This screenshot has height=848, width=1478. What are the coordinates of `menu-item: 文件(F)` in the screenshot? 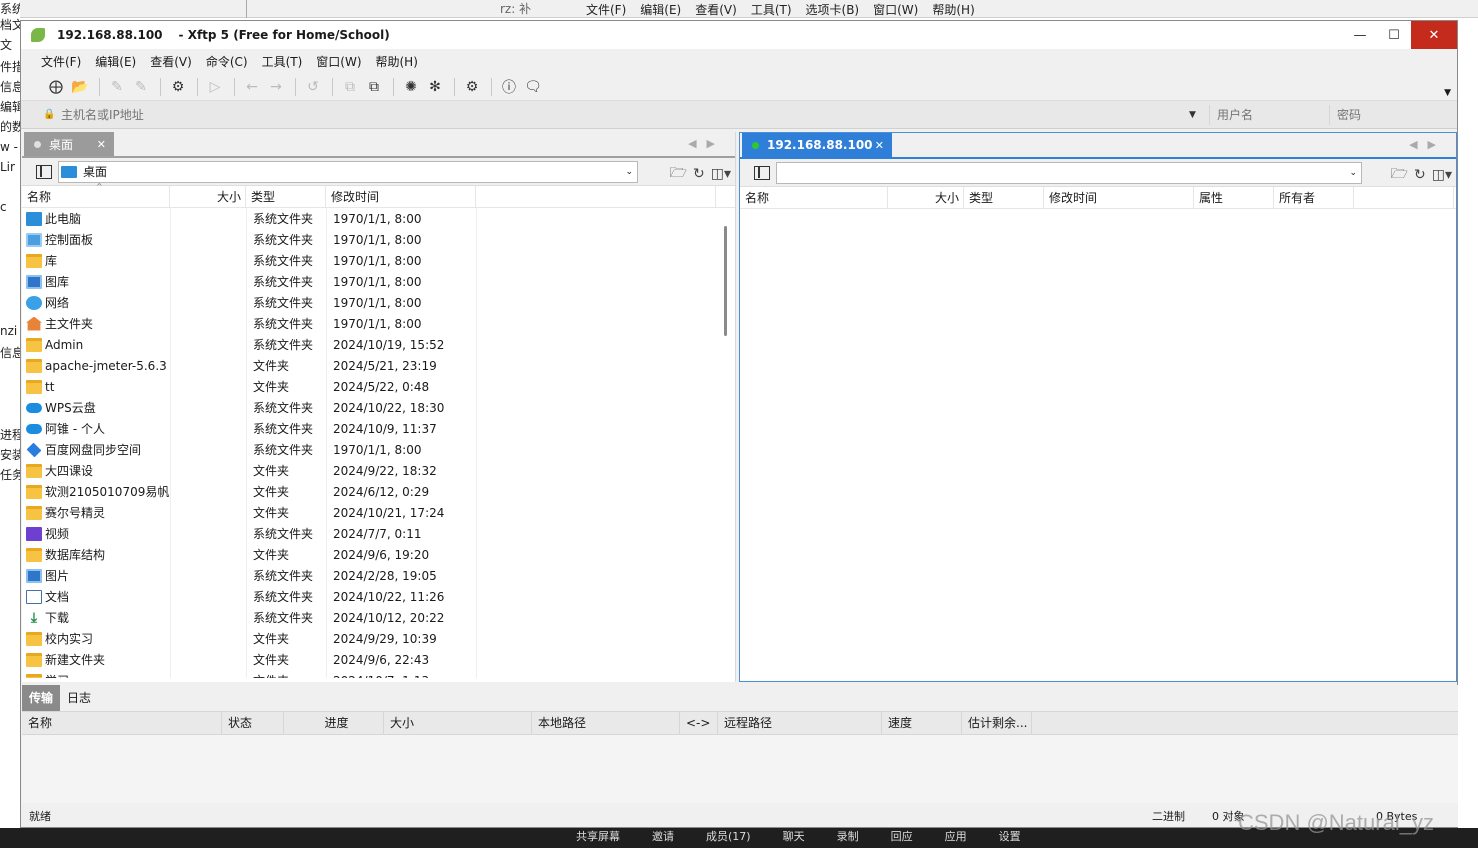 It's located at (61, 61).